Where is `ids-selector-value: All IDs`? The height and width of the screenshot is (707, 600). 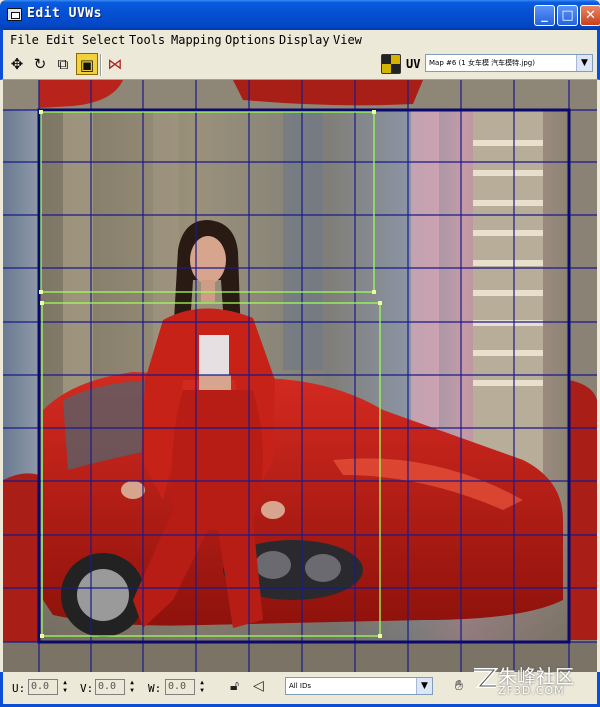 ids-selector-value: All IDs is located at coordinates (300, 686).